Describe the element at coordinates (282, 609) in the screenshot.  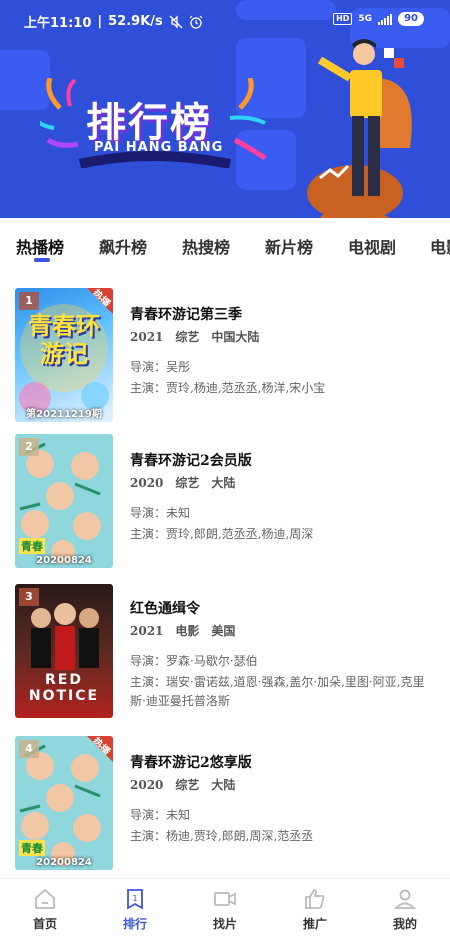
I see `item-title: 红色通缉令` at that location.